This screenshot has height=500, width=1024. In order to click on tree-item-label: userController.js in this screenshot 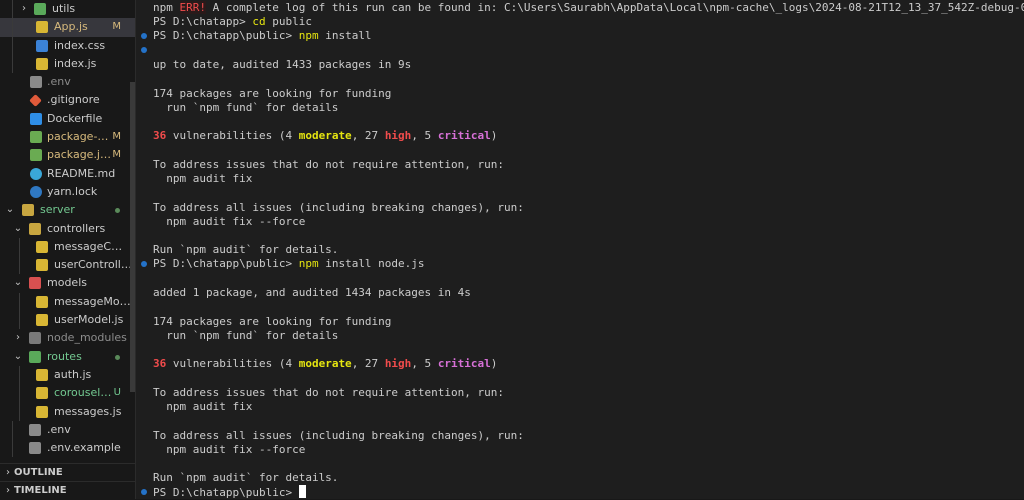, I will do `click(93, 265)`.